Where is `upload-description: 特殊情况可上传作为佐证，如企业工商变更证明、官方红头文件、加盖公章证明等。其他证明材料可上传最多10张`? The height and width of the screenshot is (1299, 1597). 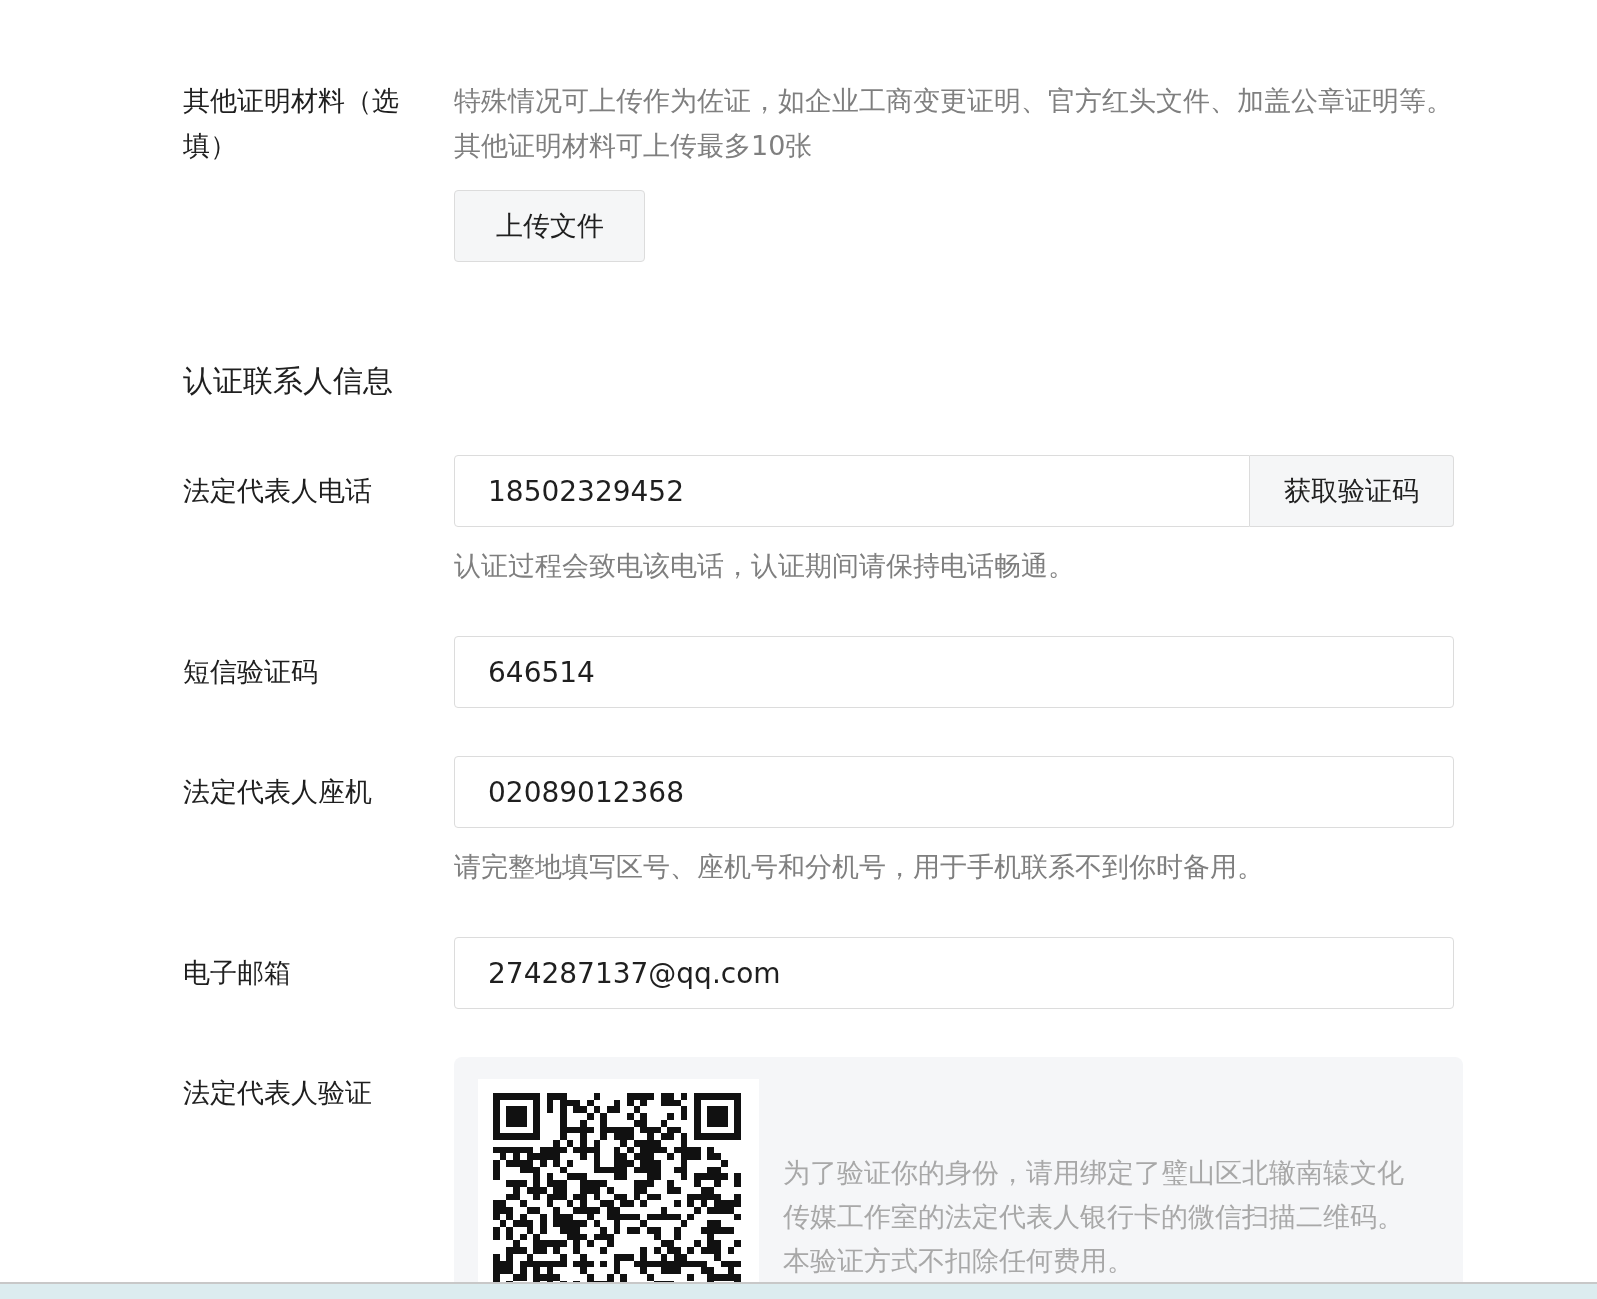
upload-description: 特殊情况可上传作为佐证，如企业工商变更证明、官方红头文件、加盖公章证明等。其他证明材料可上传最多10张 is located at coordinates (954, 123).